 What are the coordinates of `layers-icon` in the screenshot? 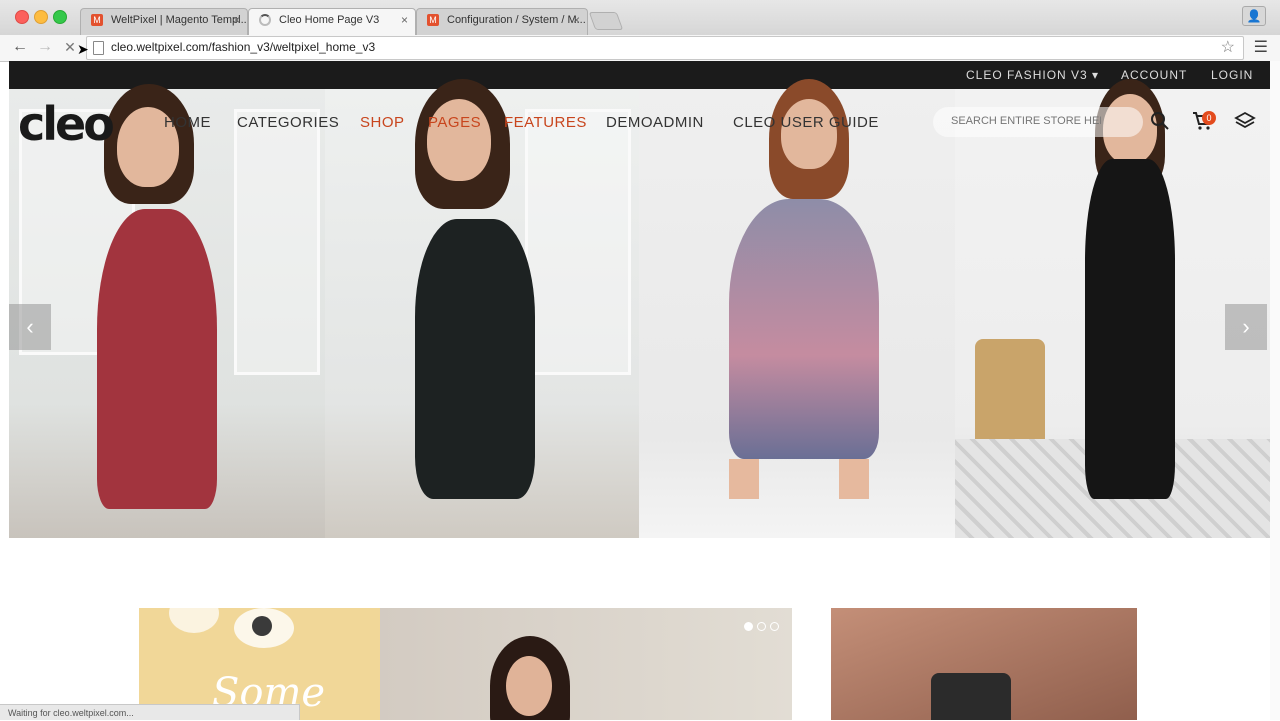 It's located at (1245, 121).